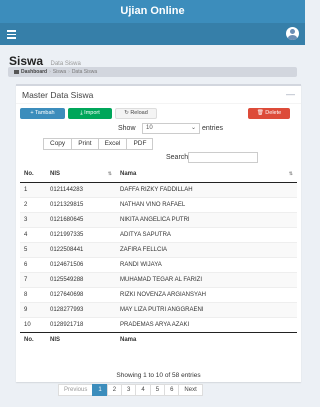 The height and width of the screenshot is (407, 320). I want to click on divider, so click(158, 103).